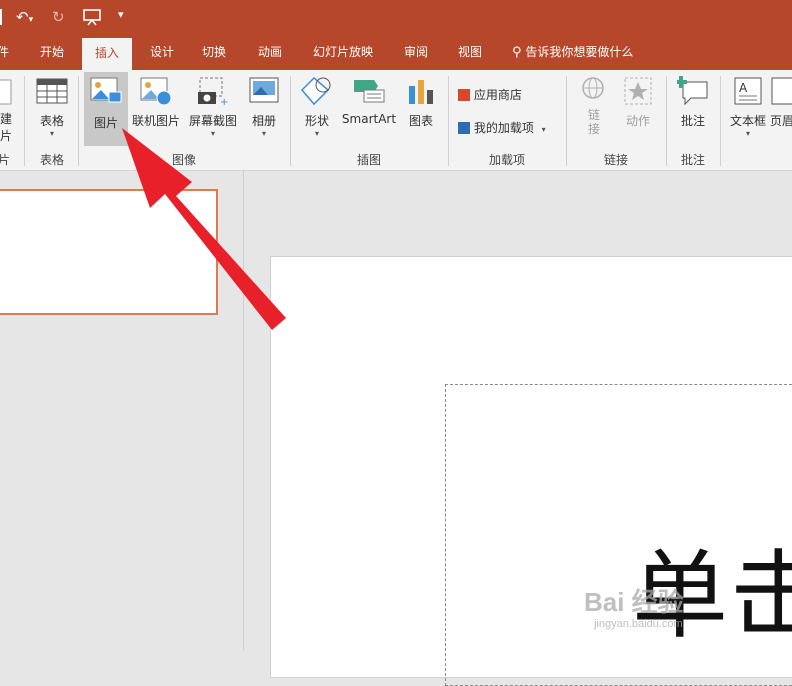 The width and height of the screenshot is (792, 686). I want to click on smartart-label: SmartArt, so click(369, 119).